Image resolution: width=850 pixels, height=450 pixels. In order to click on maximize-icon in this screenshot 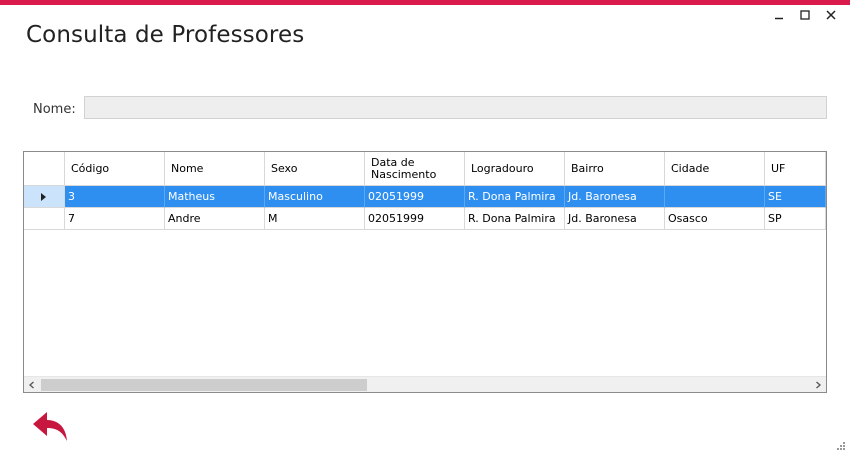, I will do `click(805, 15)`.